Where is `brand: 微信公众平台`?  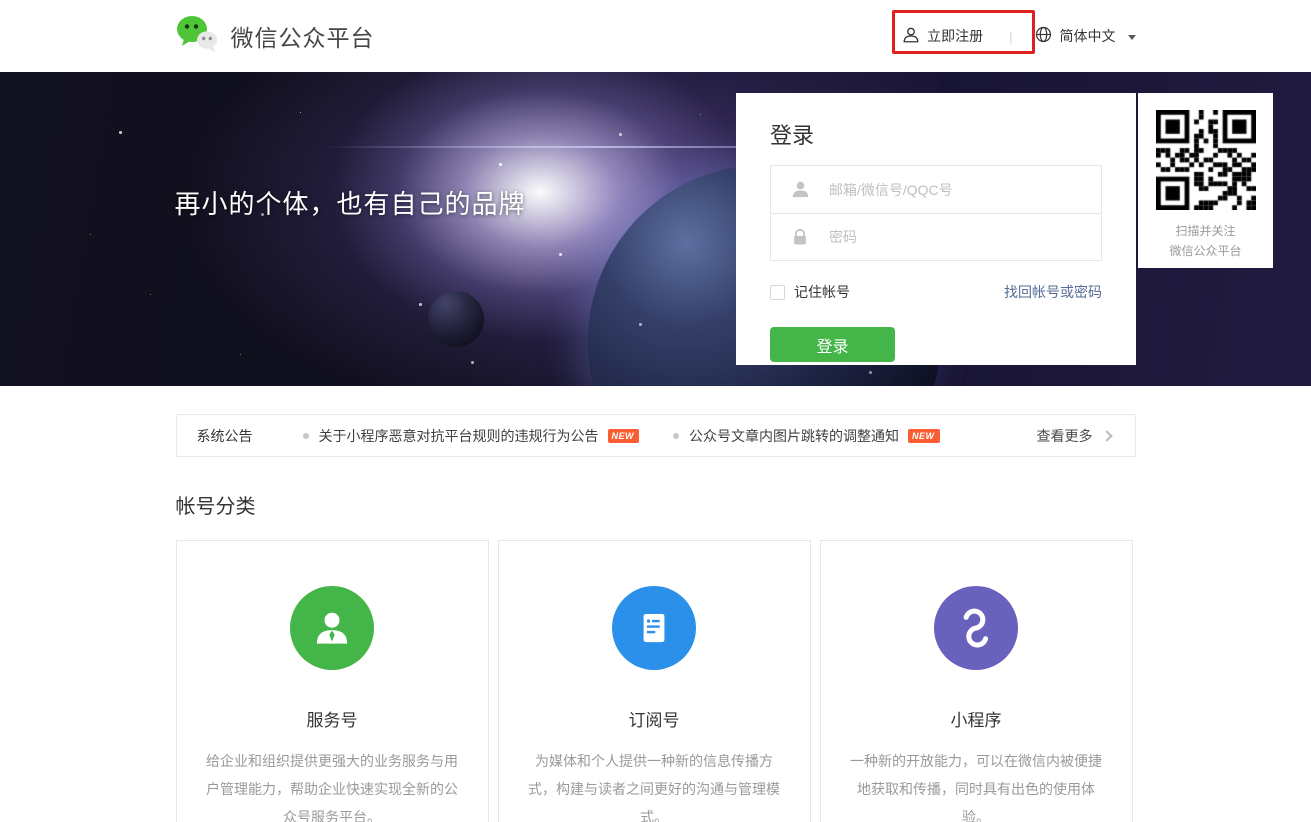 brand: 微信公众平台 is located at coordinates (275, 36).